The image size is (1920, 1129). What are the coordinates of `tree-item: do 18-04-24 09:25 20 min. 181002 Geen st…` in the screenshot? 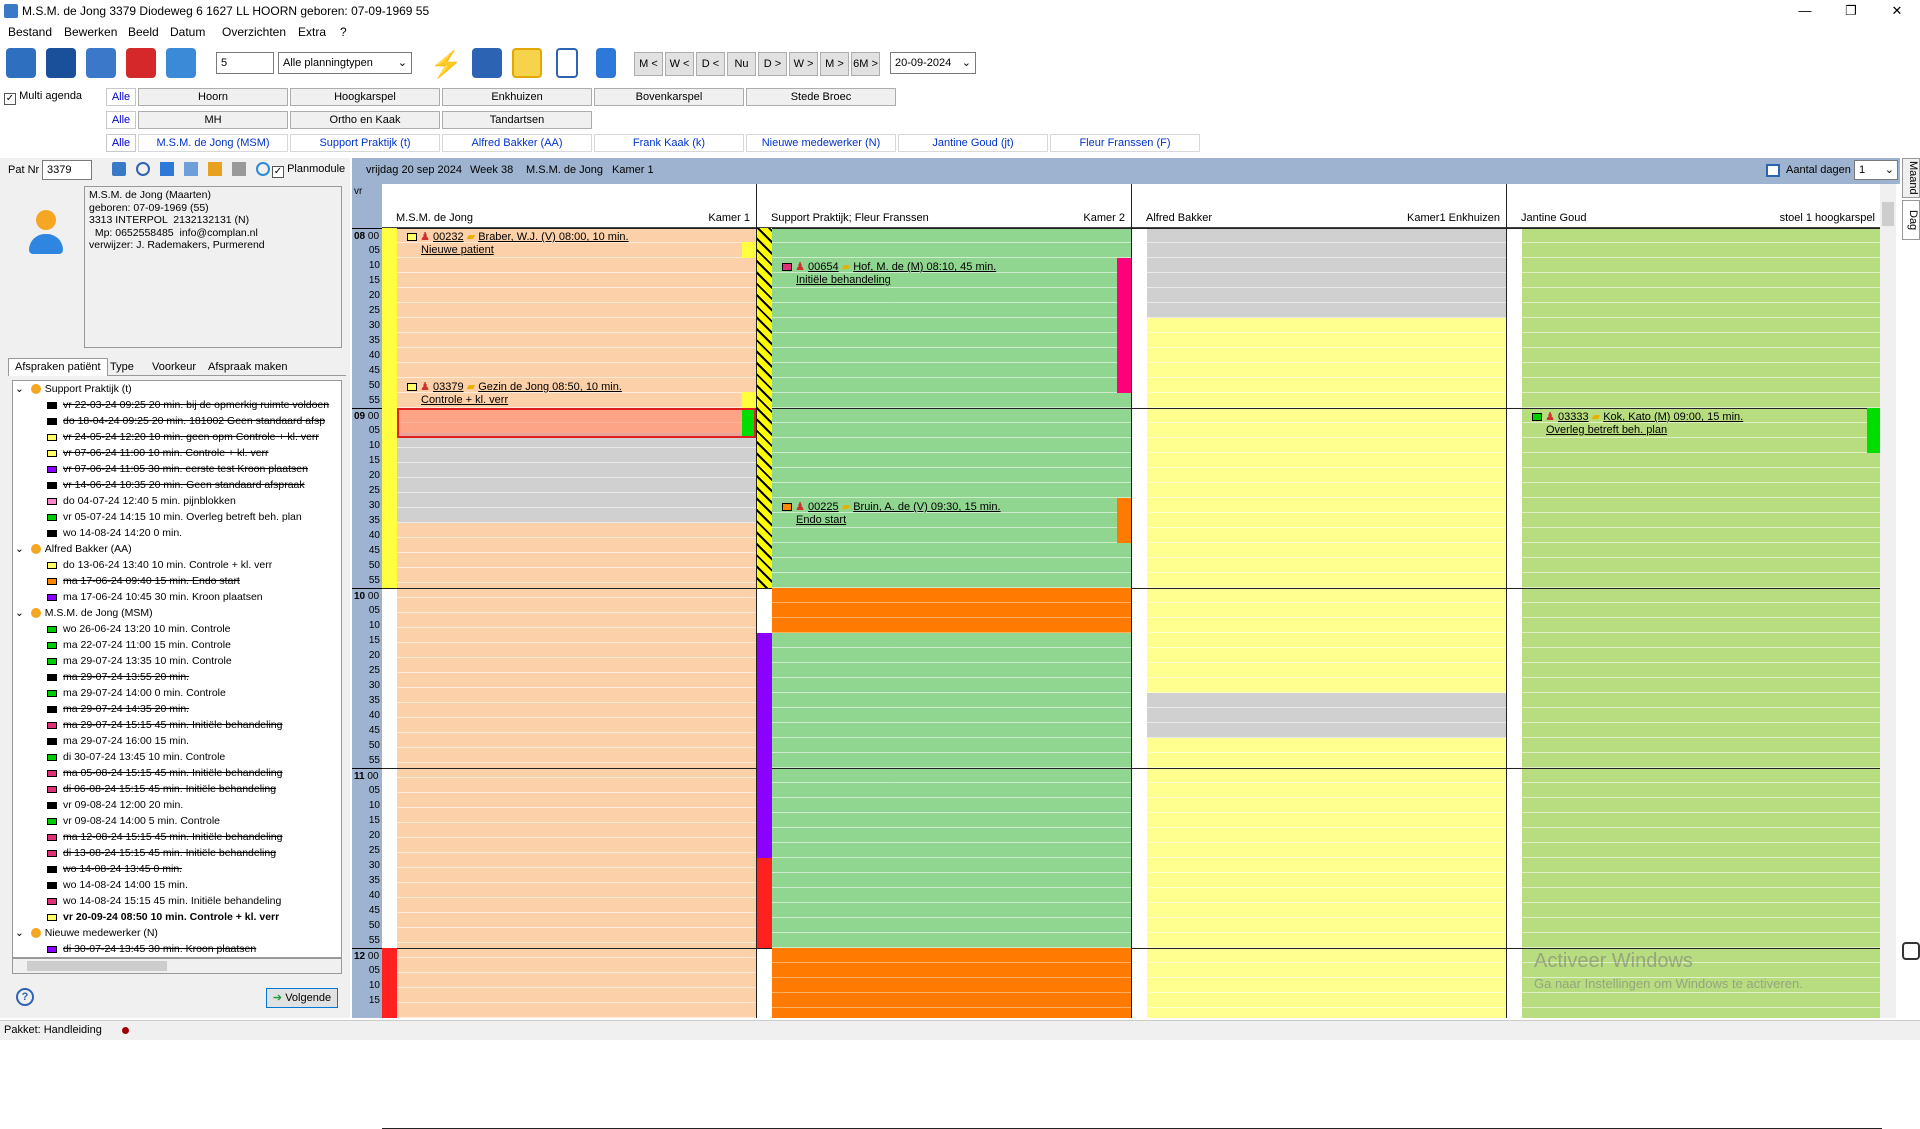 It's located at (177, 421).